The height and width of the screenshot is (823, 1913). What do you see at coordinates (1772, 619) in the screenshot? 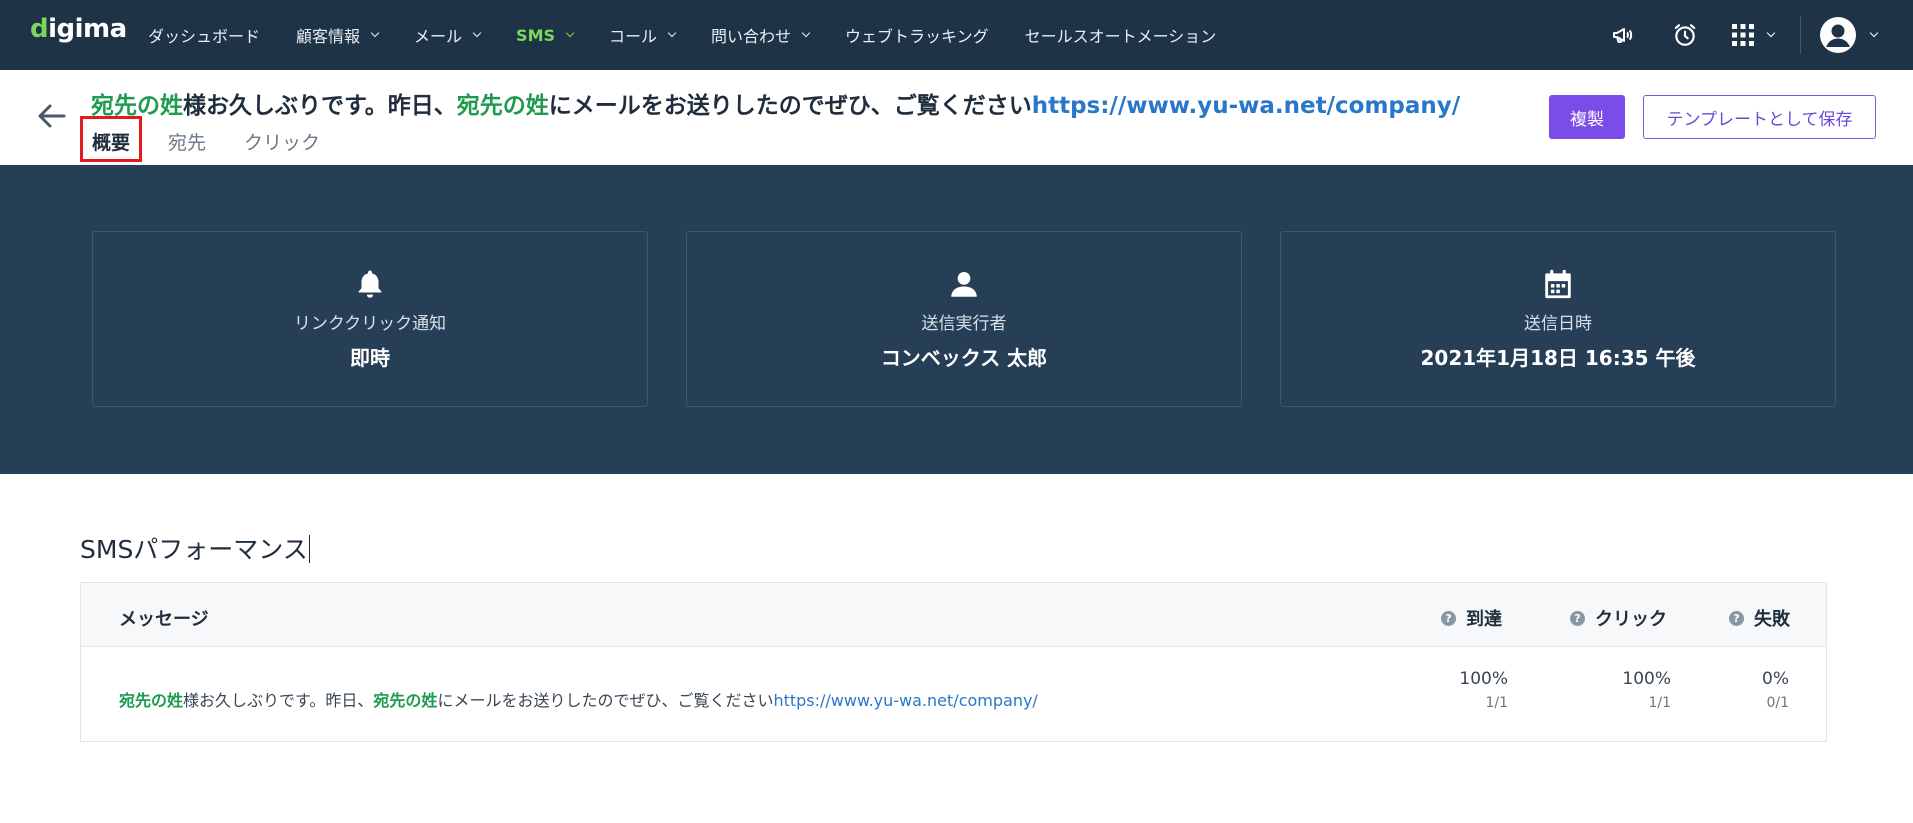
I see `column-label: 失敗` at bounding box center [1772, 619].